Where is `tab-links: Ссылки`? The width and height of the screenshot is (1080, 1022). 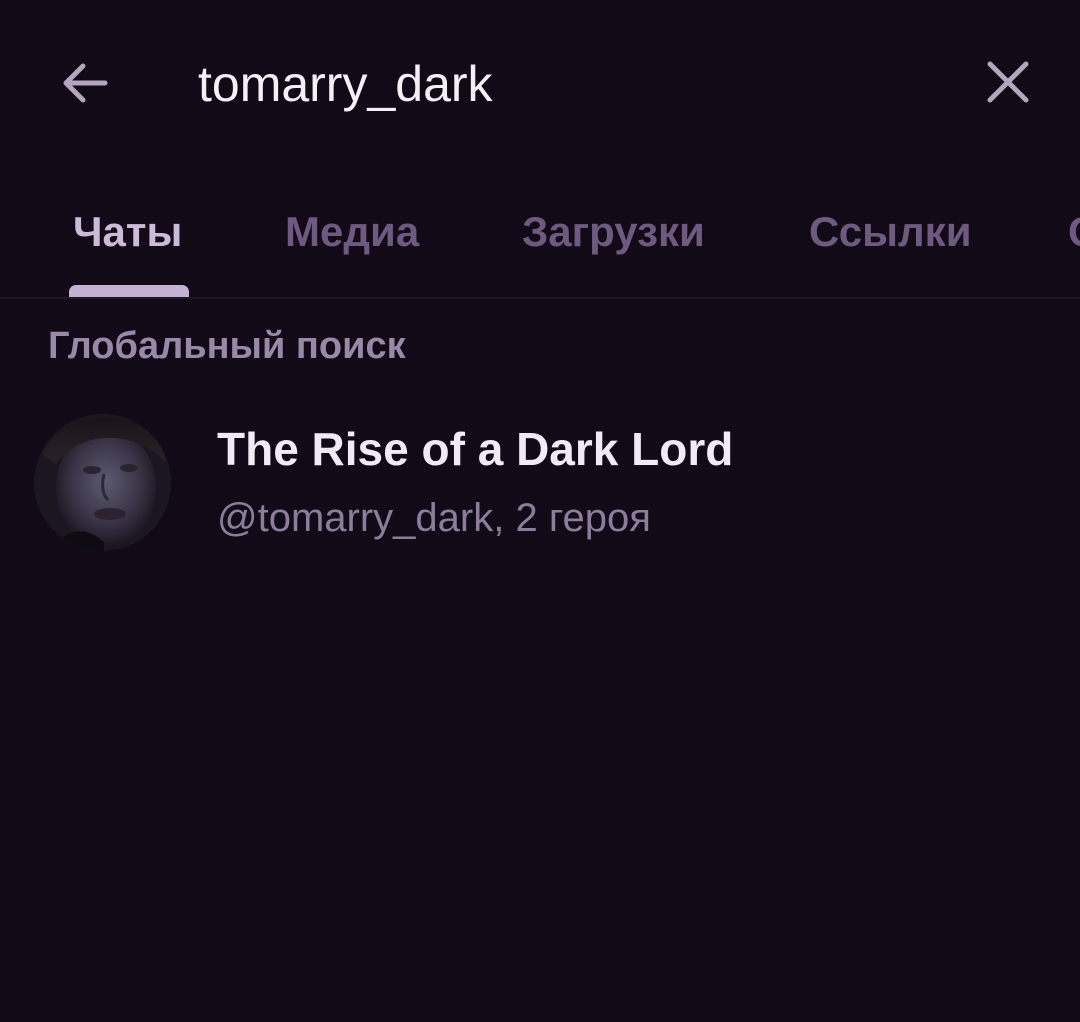 tab-links: Ссылки is located at coordinates (890, 232).